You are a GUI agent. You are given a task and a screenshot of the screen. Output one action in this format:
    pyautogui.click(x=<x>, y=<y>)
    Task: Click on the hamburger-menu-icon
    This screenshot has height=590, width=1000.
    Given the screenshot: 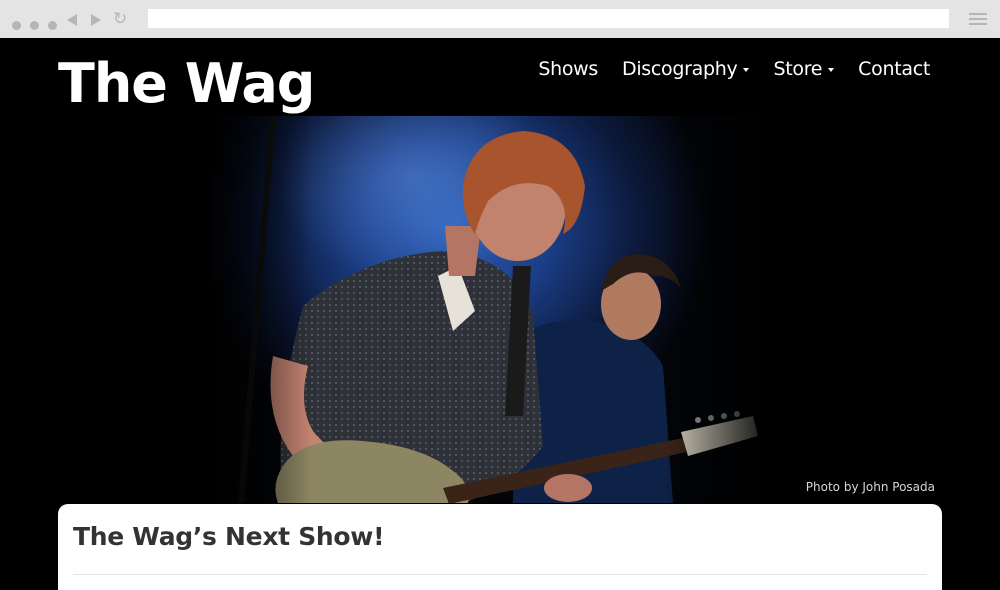 What is the action you would take?
    pyautogui.click(x=978, y=20)
    